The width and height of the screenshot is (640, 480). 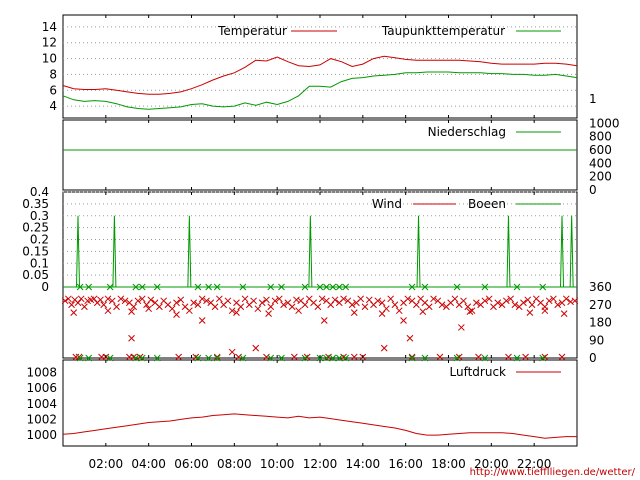 What do you see at coordinates (600, 163) in the screenshot?
I see `precipitation-ytick-label: 400` at bounding box center [600, 163].